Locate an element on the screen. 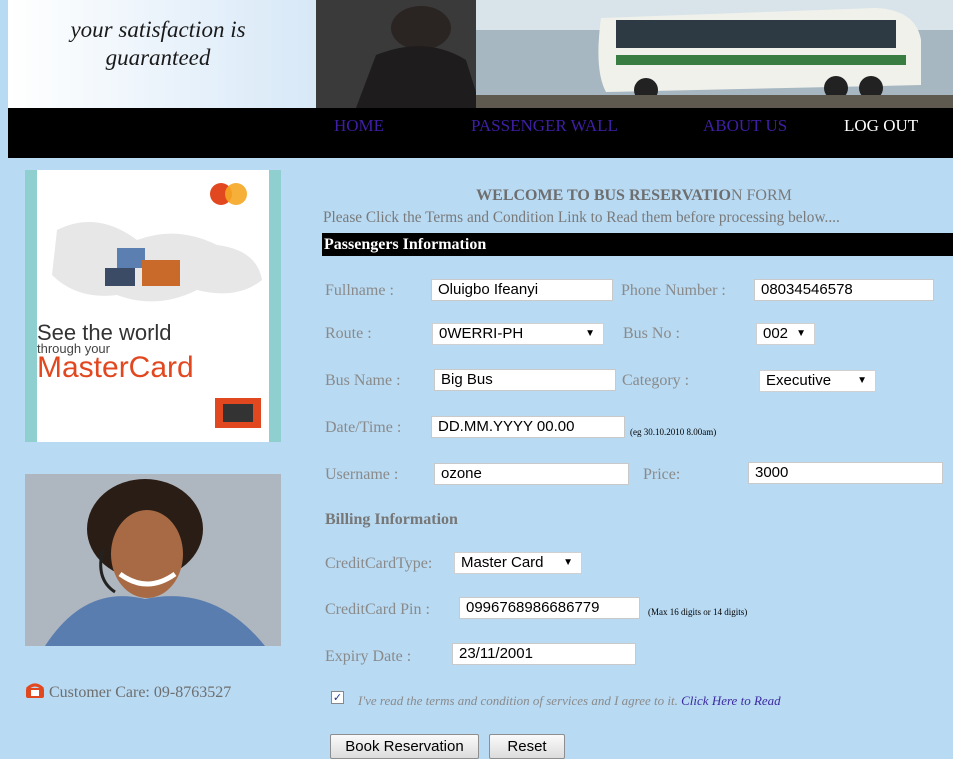 The image size is (953, 759). price-label: Price: is located at coordinates (662, 474).